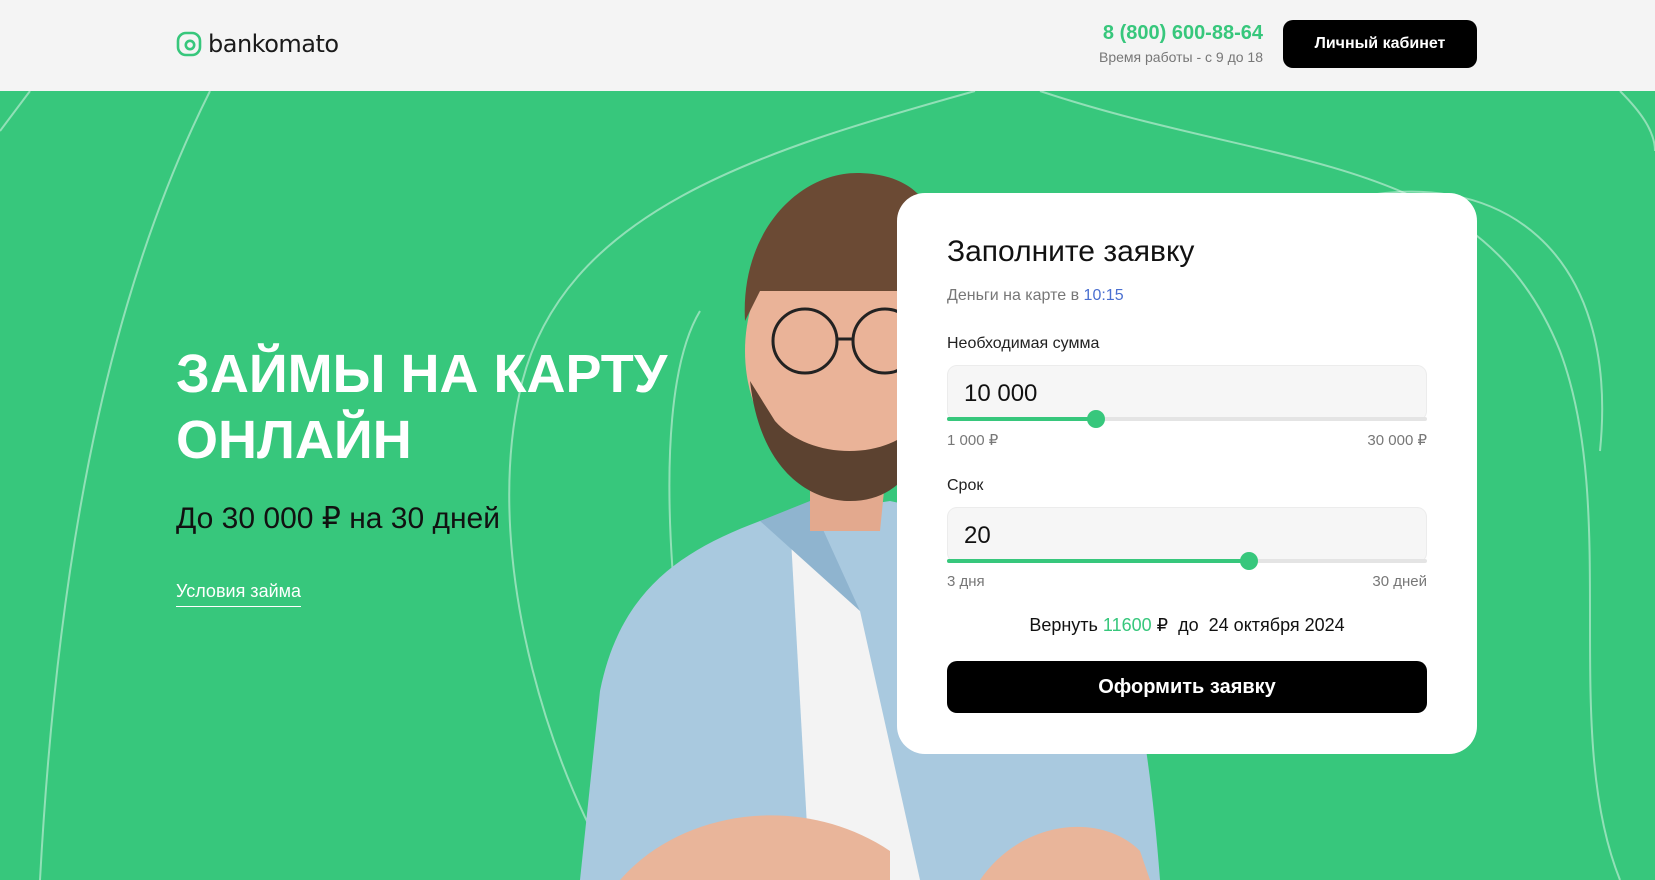 The width and height of the screenshot is (1655, 880). Describe the element at coordinates (965, 485) in the screenshot. I see `term-label: Срок` at that location.